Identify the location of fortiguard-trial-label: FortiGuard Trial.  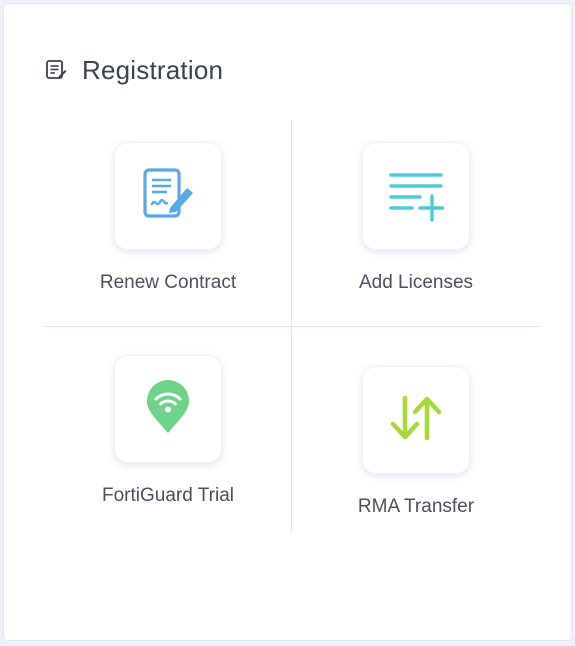
(168, 495).